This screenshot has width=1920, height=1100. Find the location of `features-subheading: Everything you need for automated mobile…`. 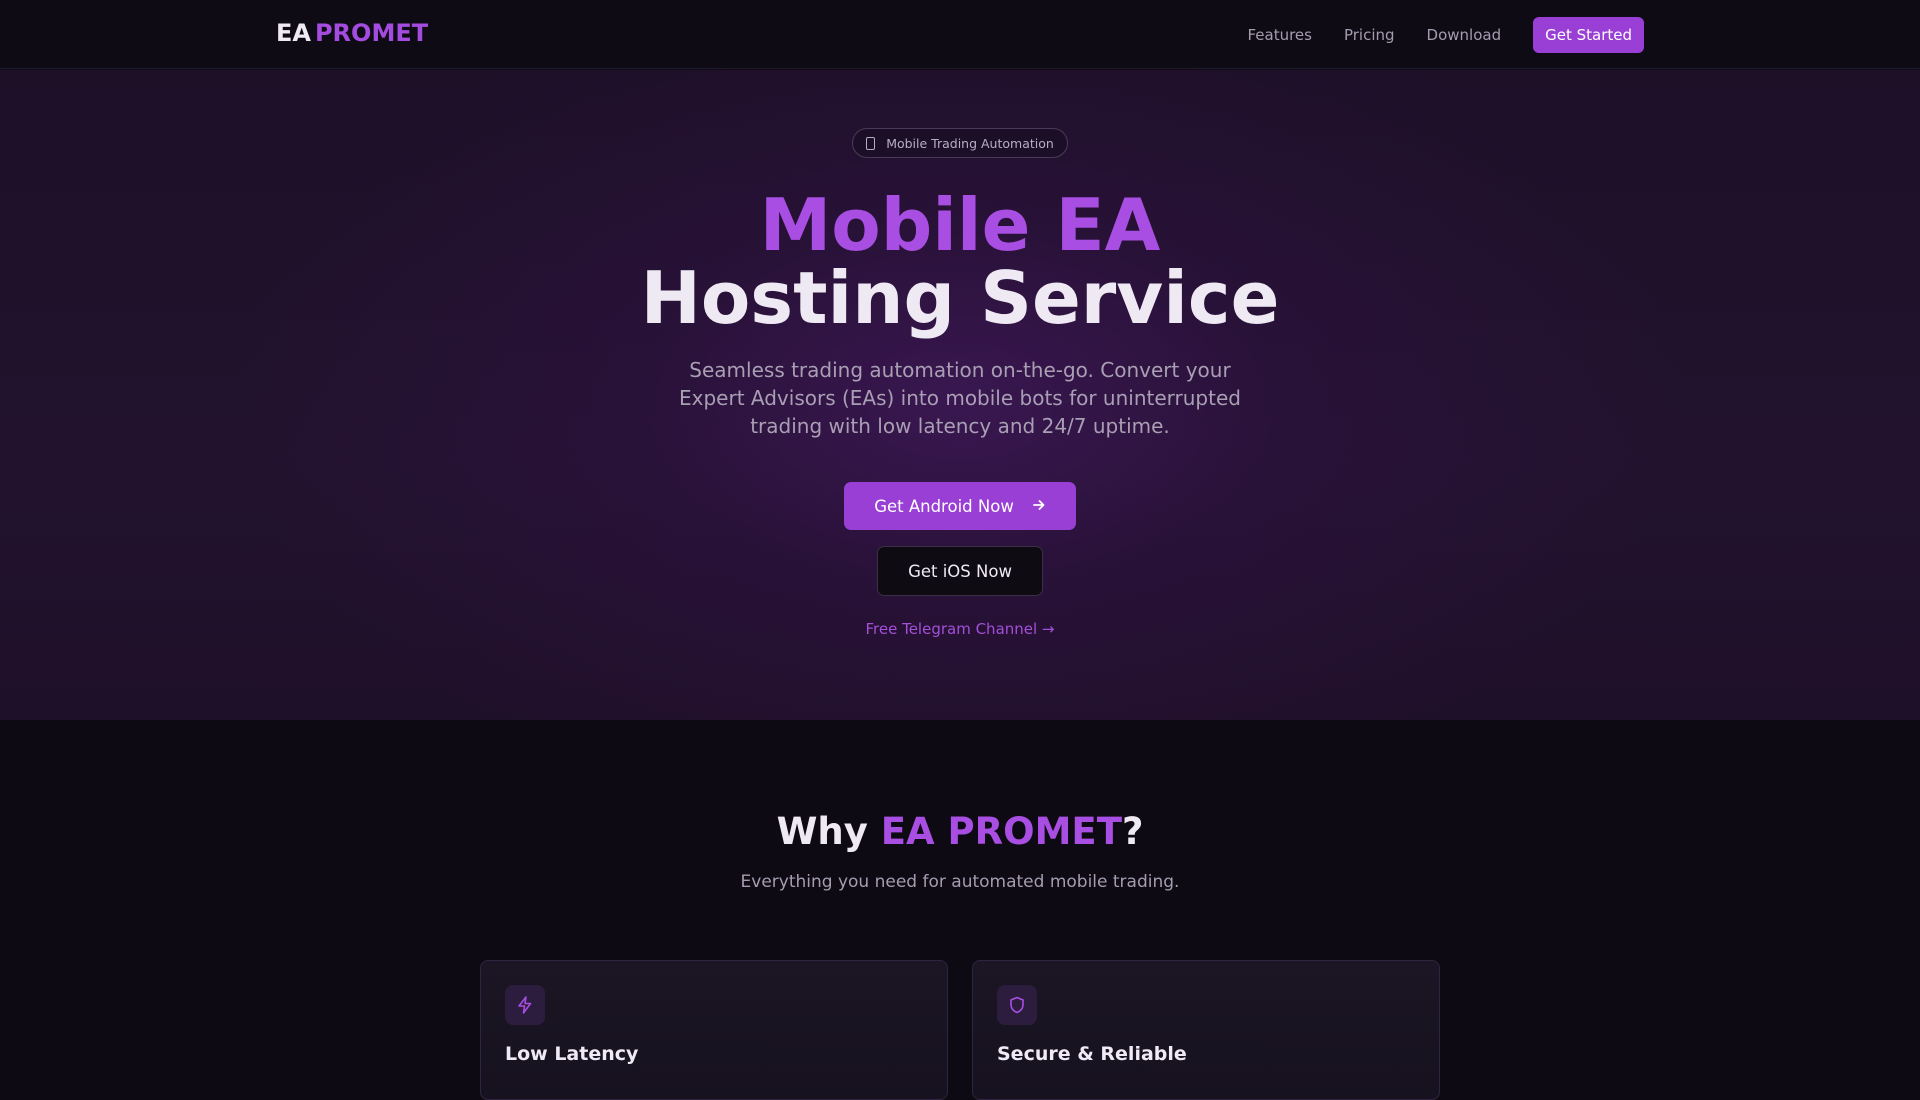

features-subheading: Everything you need for automated mobile… is located at coordinates (960, 882).